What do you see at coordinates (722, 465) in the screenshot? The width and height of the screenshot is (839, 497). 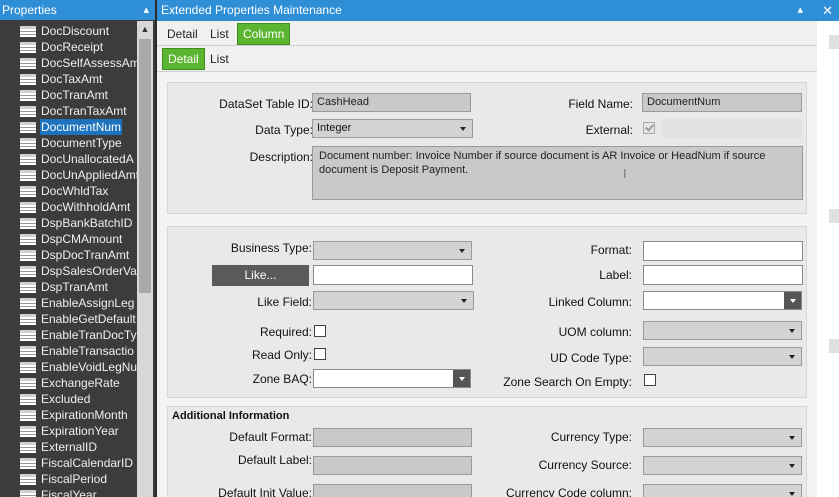 I see `currency-source-select` at bounding box center [722, 465].